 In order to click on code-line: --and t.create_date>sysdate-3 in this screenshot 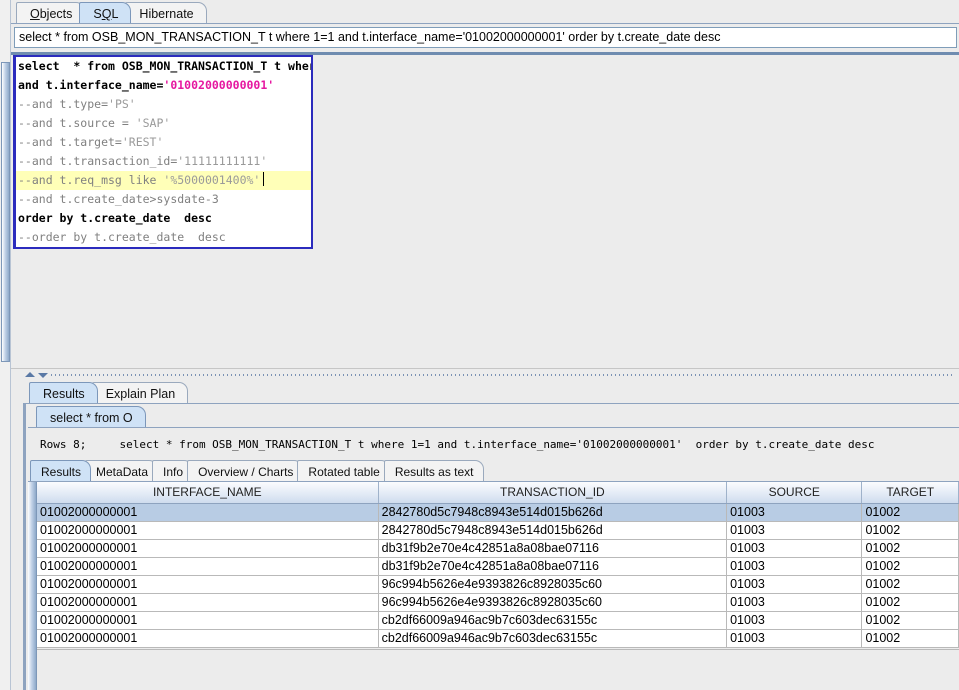, I will do `click(163, 199)`.